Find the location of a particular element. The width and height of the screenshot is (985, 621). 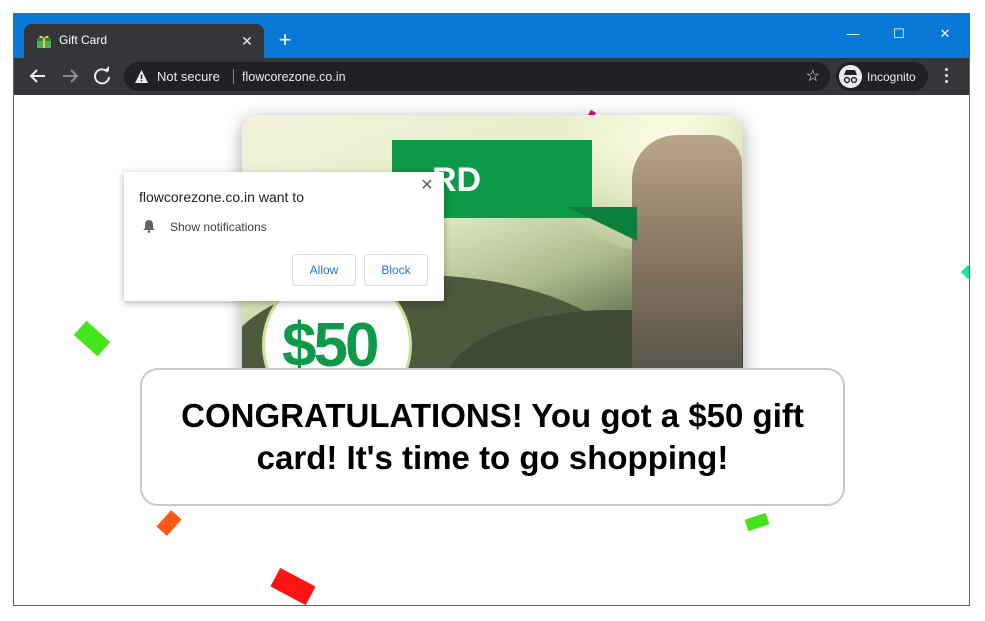

incognito-badge: Incognito is located at coordinates (882, 76).